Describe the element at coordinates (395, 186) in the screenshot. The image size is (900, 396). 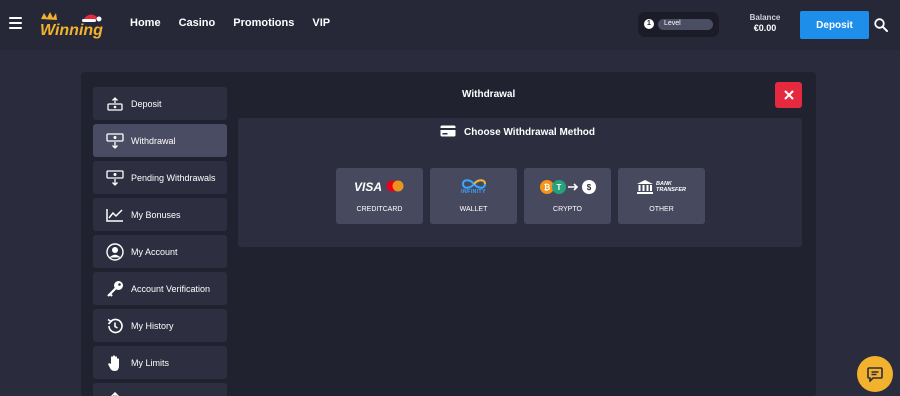
I see `mastercard-logo` at that location.